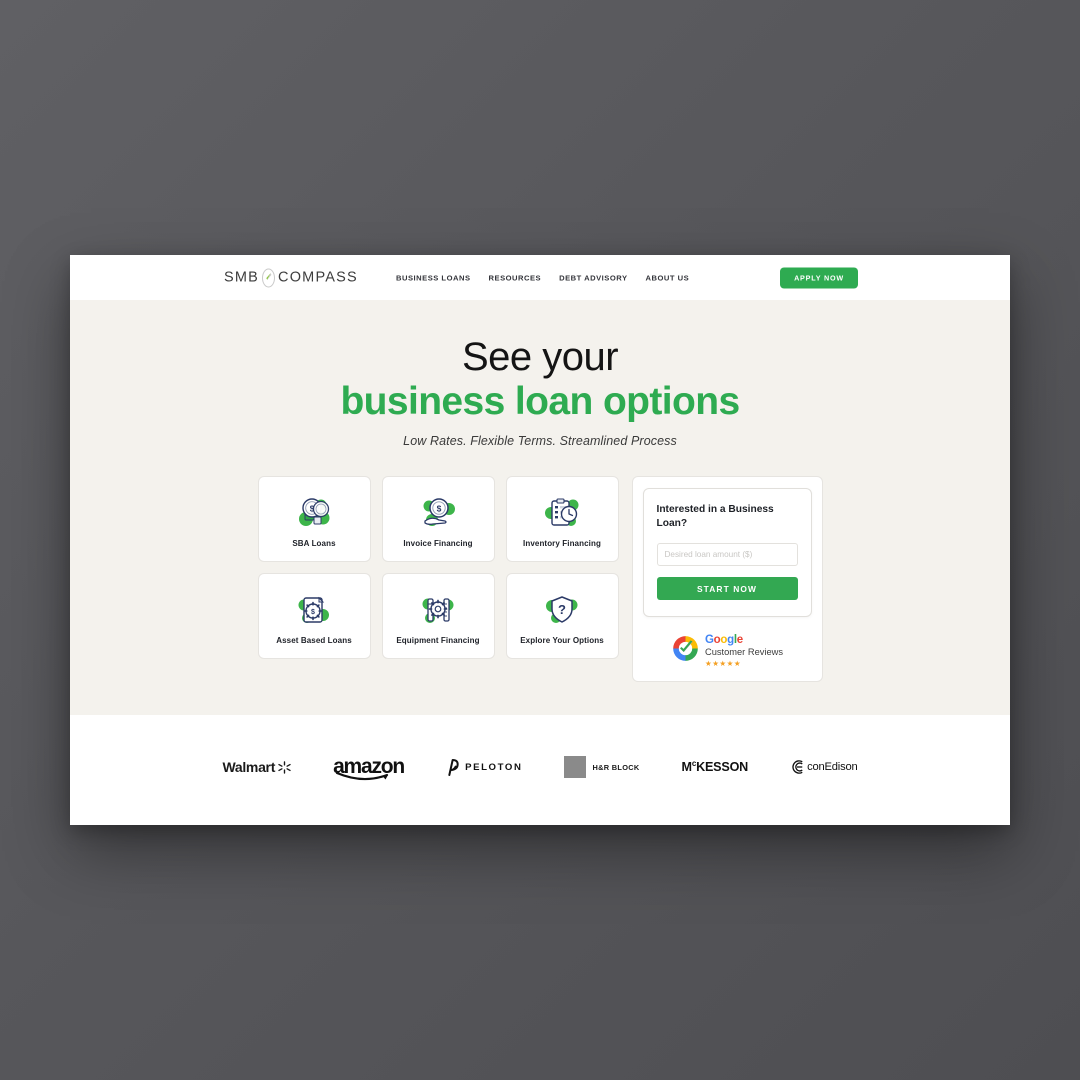 This screenshot has width=1080, height=1080. I want to click on client-logo-peloton: PELOTON, so click(484, 767).